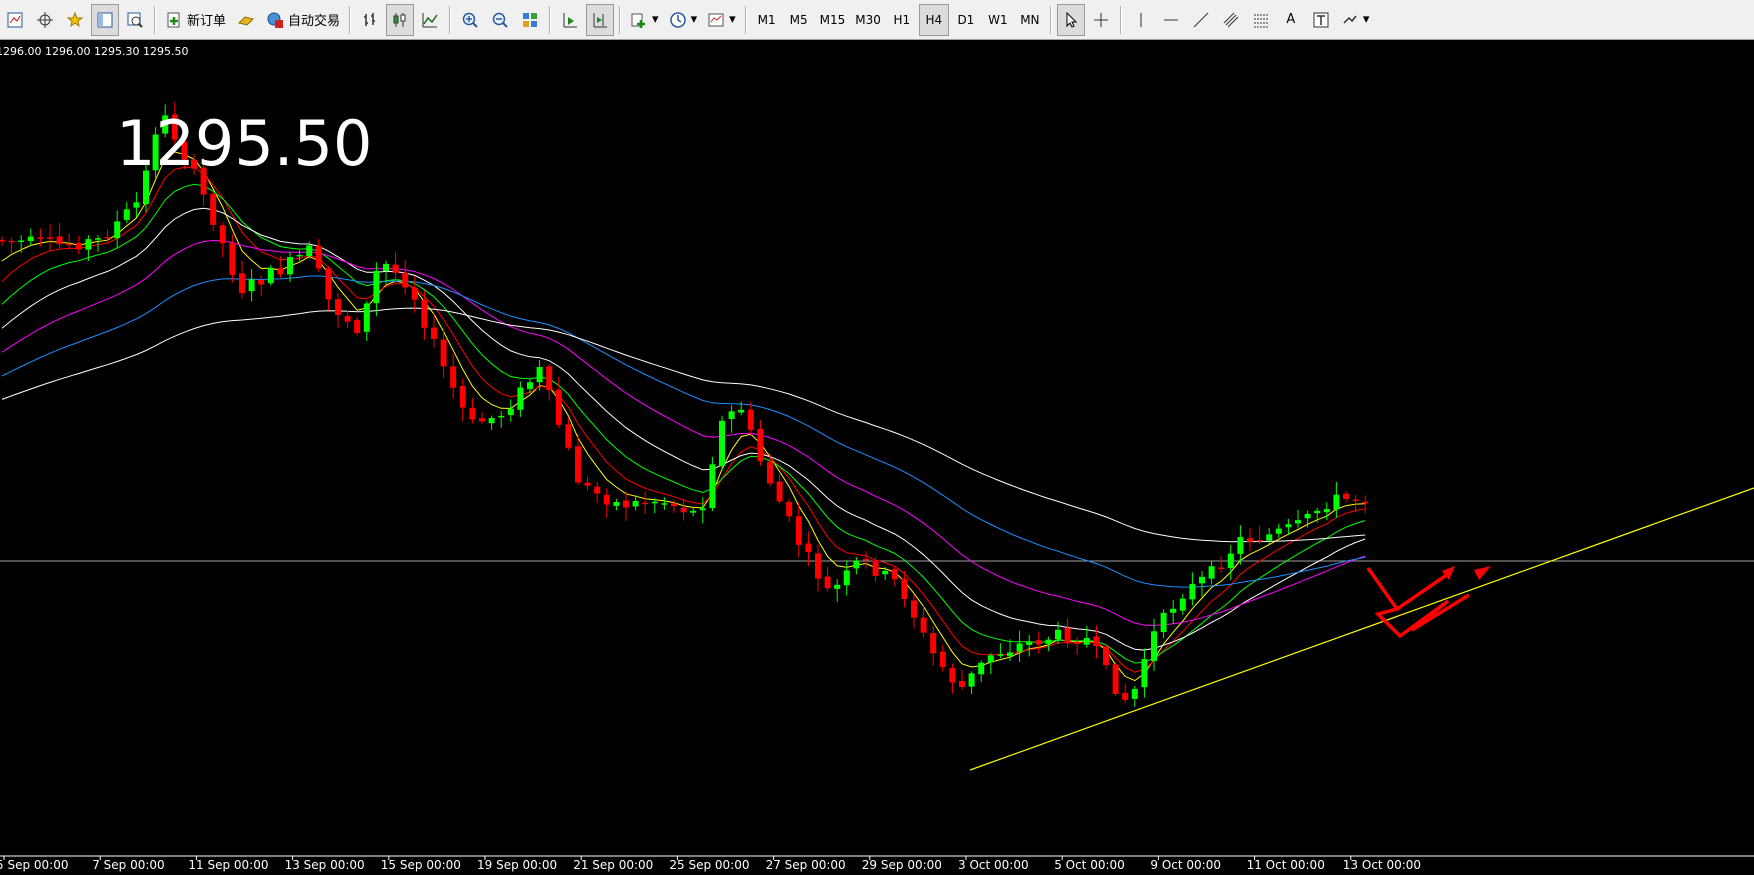 The width and height of the screenshot is (1754, 875). I want to click on text-label-button, so click(1321, 20).